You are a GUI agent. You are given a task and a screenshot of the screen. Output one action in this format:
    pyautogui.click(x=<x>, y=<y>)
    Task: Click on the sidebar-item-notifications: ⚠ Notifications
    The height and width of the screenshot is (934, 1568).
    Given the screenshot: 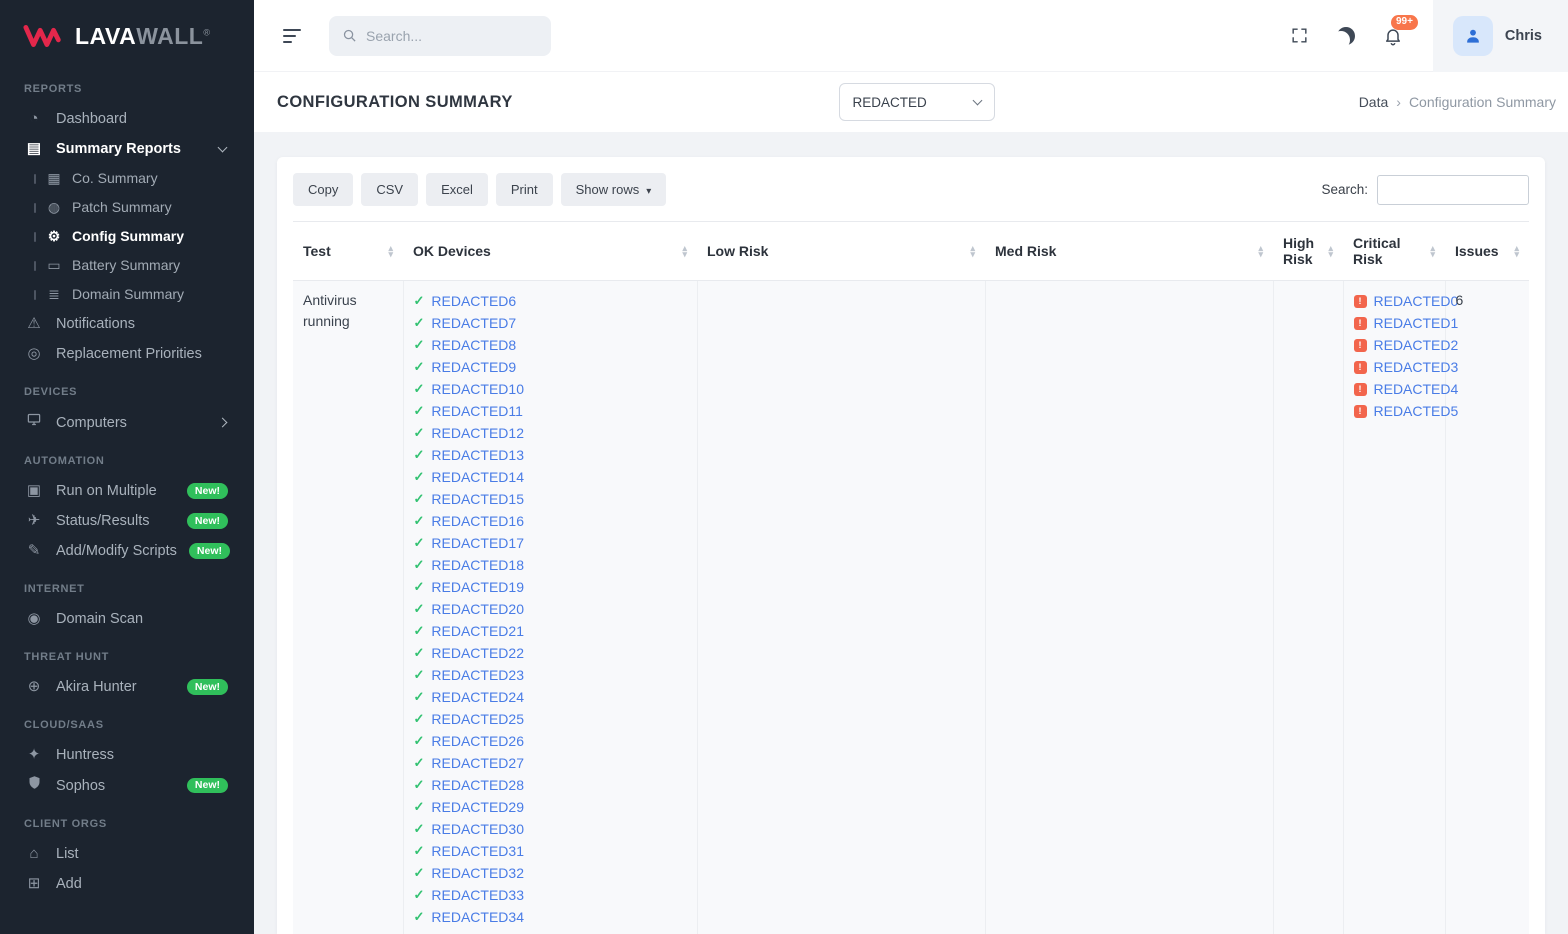 What is the action you would take?
    pyautogui.click(x=127, y=324)
    